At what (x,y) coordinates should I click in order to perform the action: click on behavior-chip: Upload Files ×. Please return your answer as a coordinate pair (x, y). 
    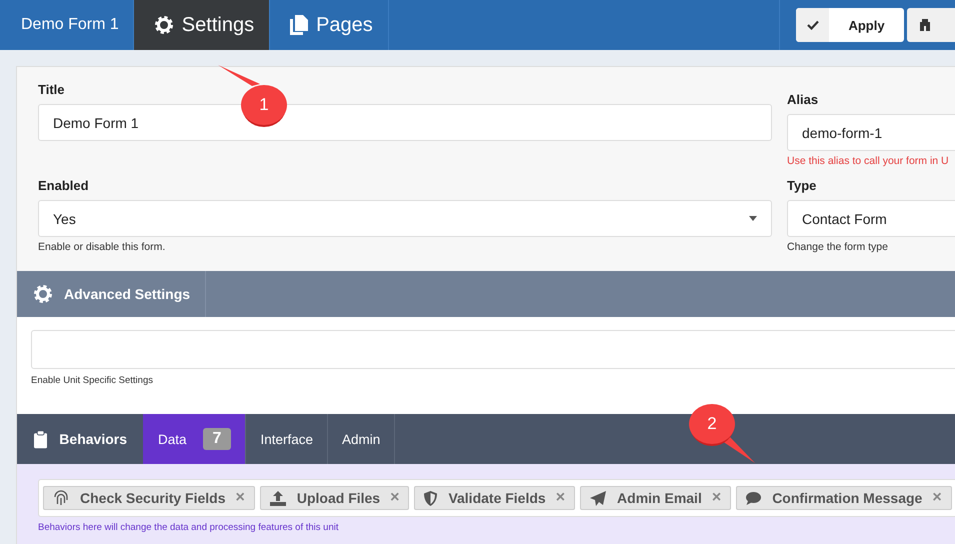
    Looking at the image, I should click on (335, 498).